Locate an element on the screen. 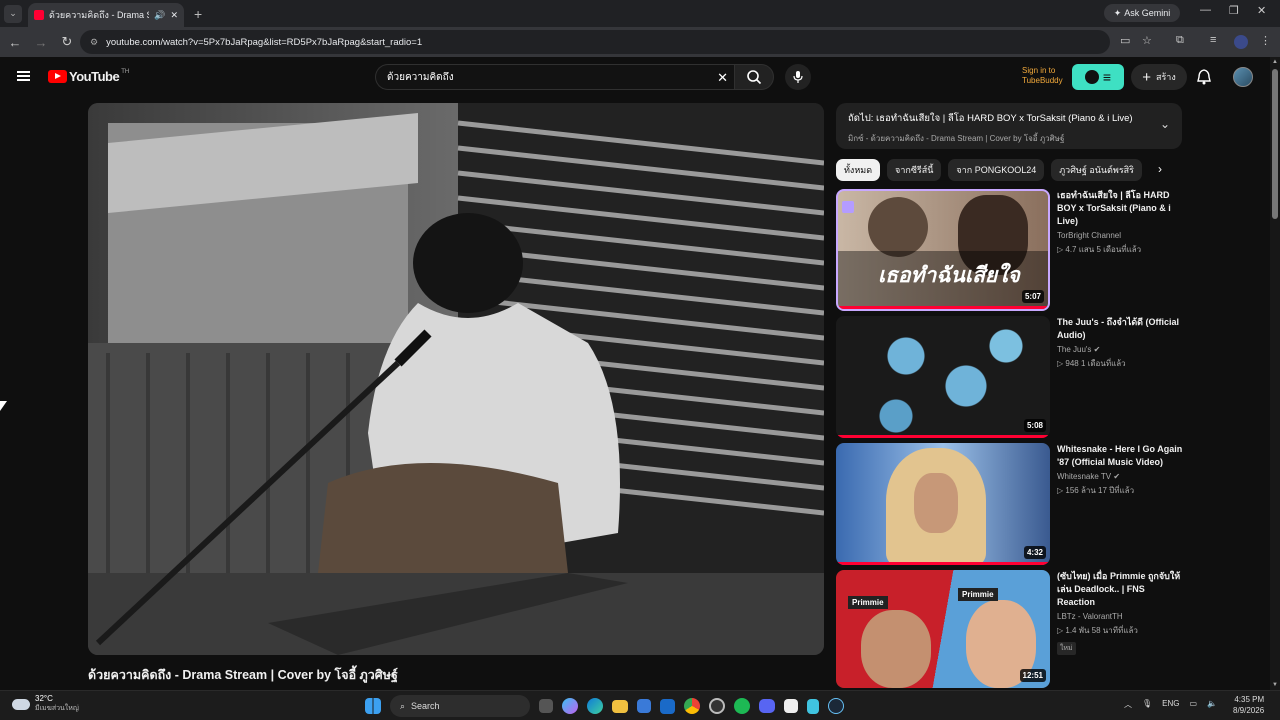 The image size is (1280, 720). microsoft-store-icon is located at coordinates (644, 706).